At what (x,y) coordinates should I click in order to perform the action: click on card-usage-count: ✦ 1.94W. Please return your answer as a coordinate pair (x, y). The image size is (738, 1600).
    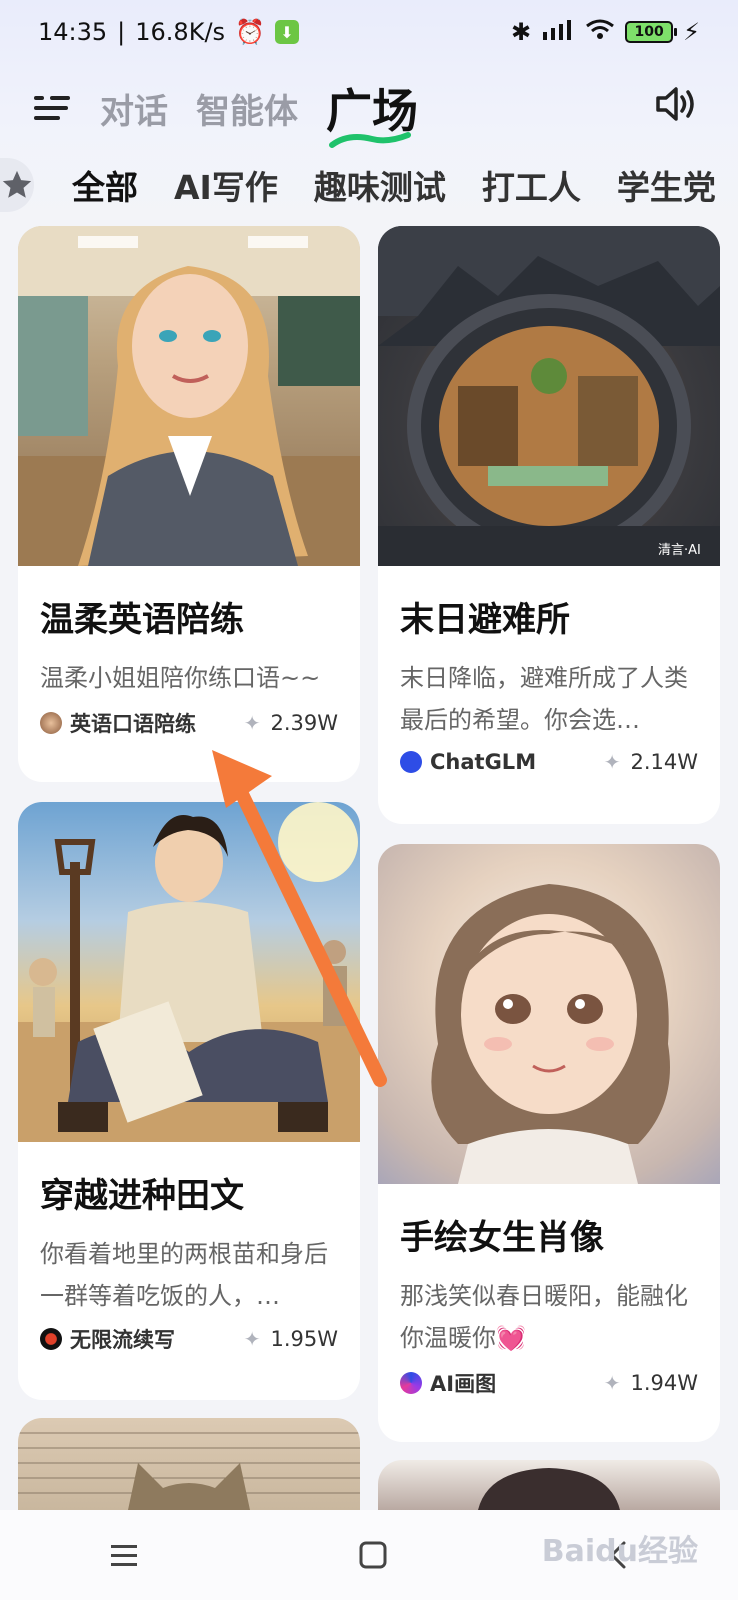
    Looking at the image, I should click on (651, 1383).